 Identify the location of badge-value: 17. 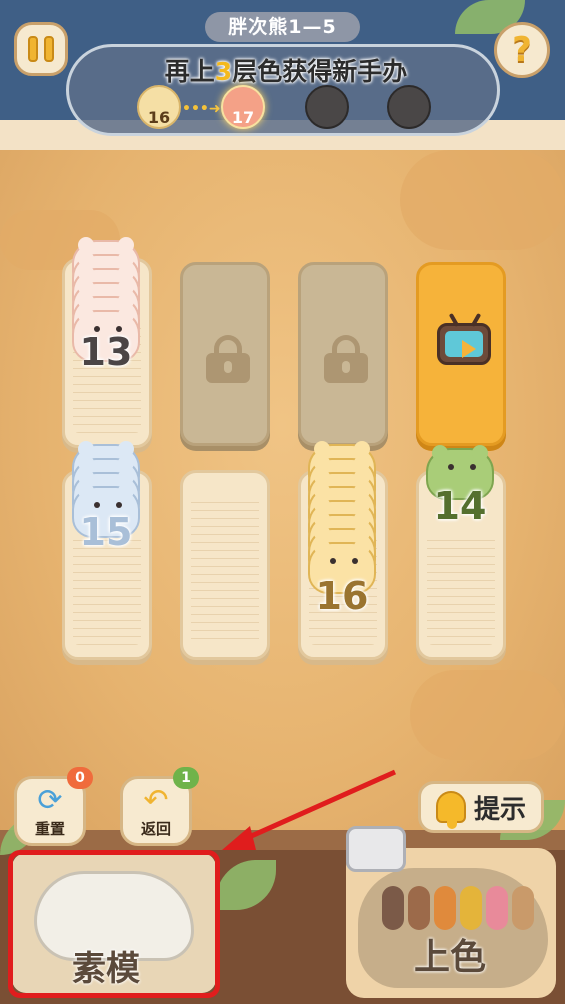
(243, 117).